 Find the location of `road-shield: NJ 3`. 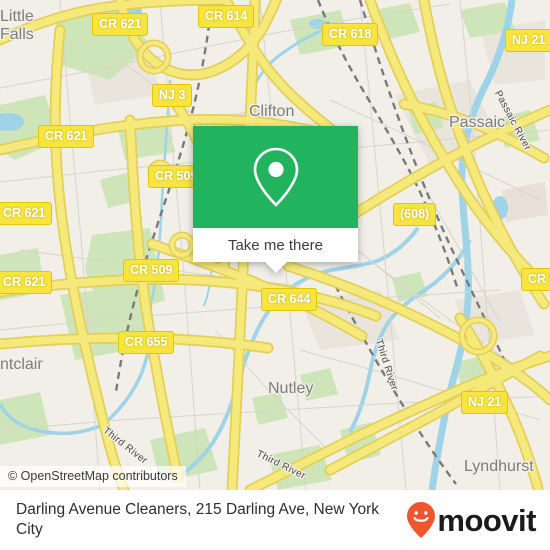

road-shield: NJ 3 is located at coordinates (172, 95).